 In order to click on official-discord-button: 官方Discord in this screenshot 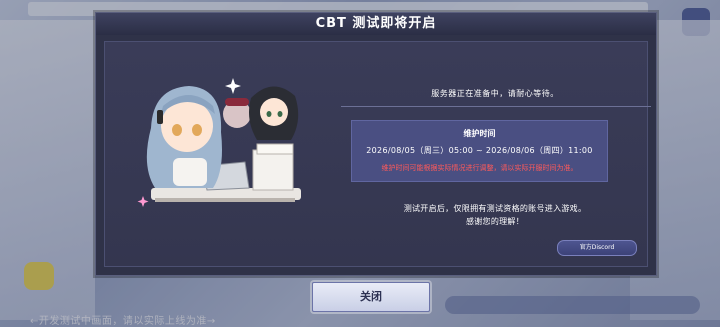, I will do `click(597, 248)`.